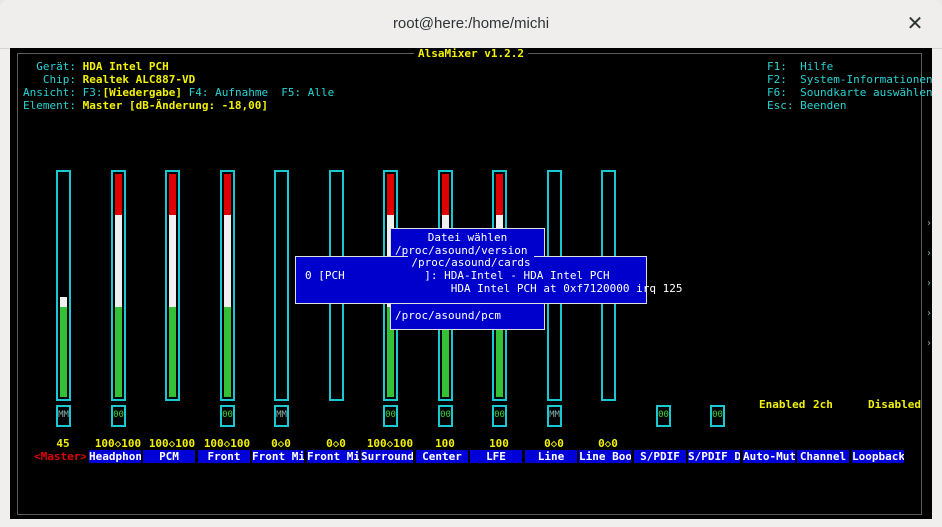 This screenshot has width=942, height=527. I want to click on window-title: root@here:/home/michi, so click(471, 23).